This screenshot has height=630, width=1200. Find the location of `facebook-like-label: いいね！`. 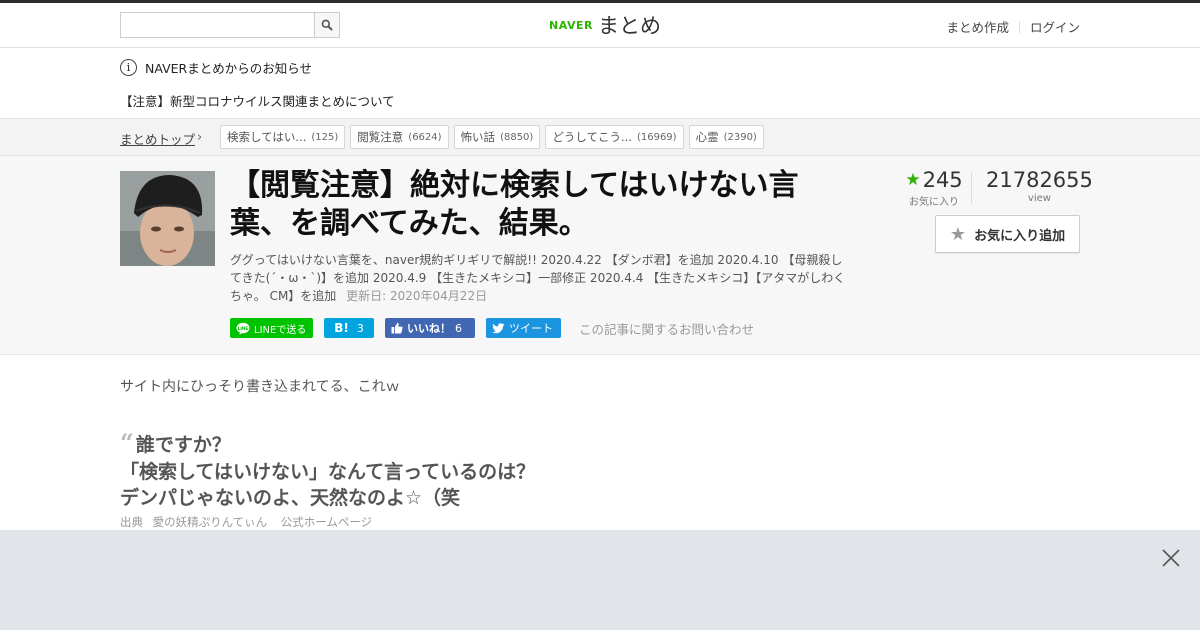

facebook-like-label: いいね！ is located at coordinates (429, 328).